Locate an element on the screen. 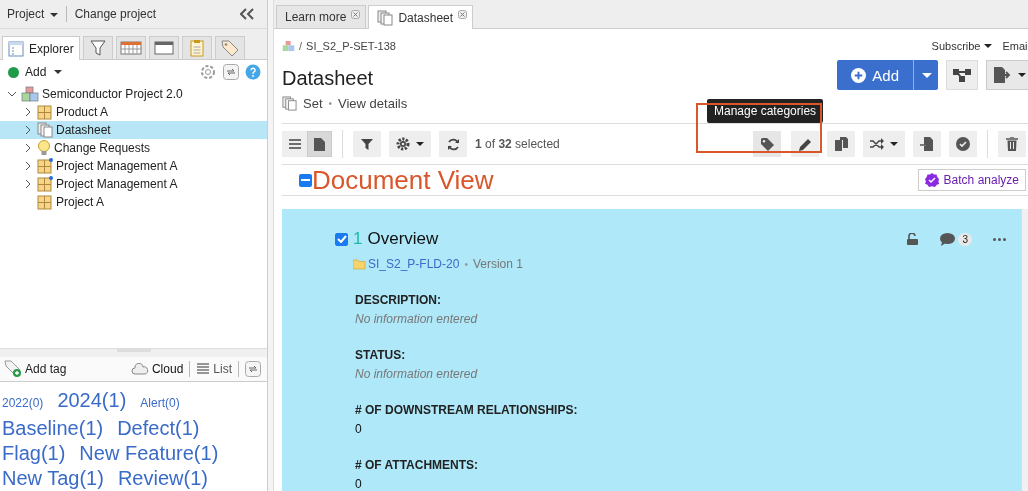  tag-icon is located at coordinates (767, 144).